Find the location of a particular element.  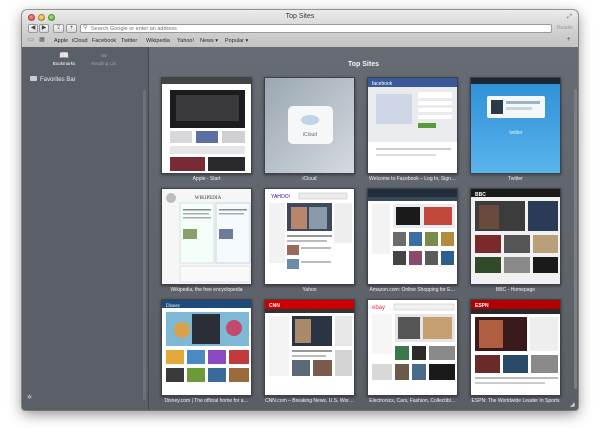

wikipedia-thumbnail: WIKIPEDIA is located at coordinates (206, 236).